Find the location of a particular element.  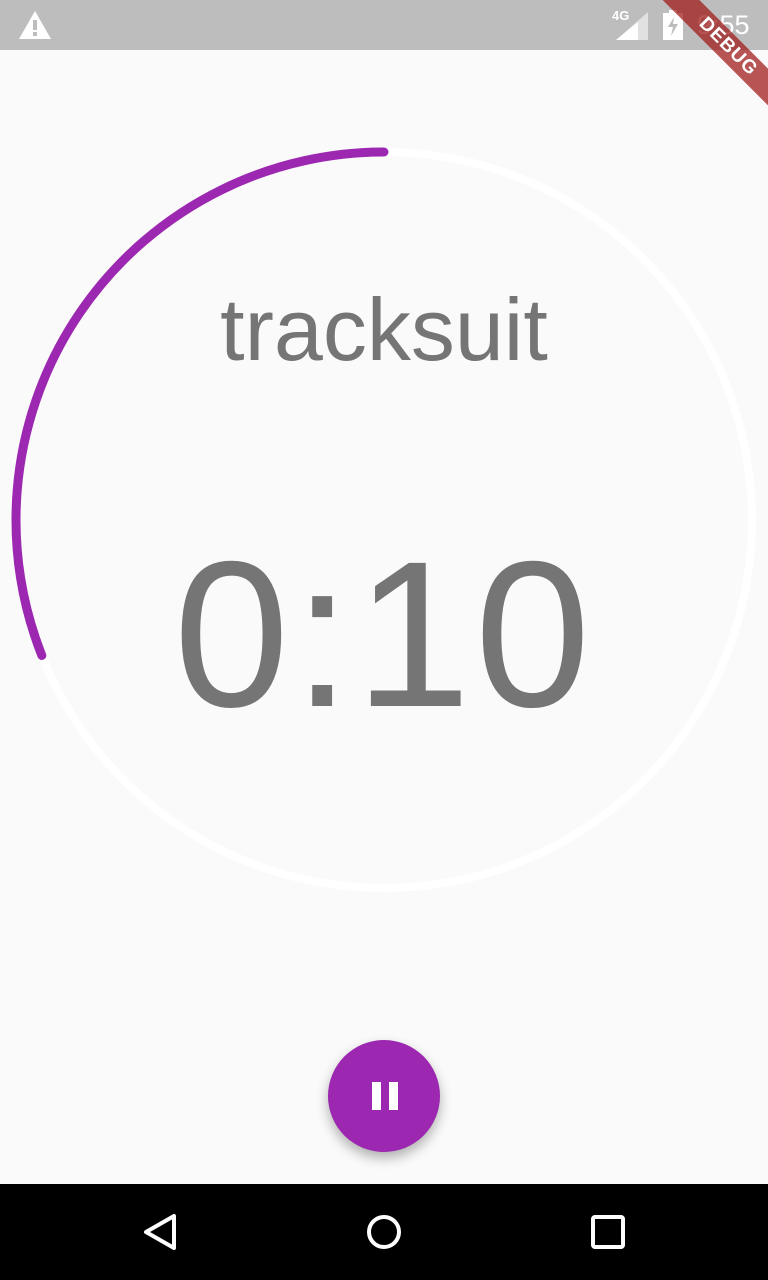

home-icon is located at coordinates (384, 1232).